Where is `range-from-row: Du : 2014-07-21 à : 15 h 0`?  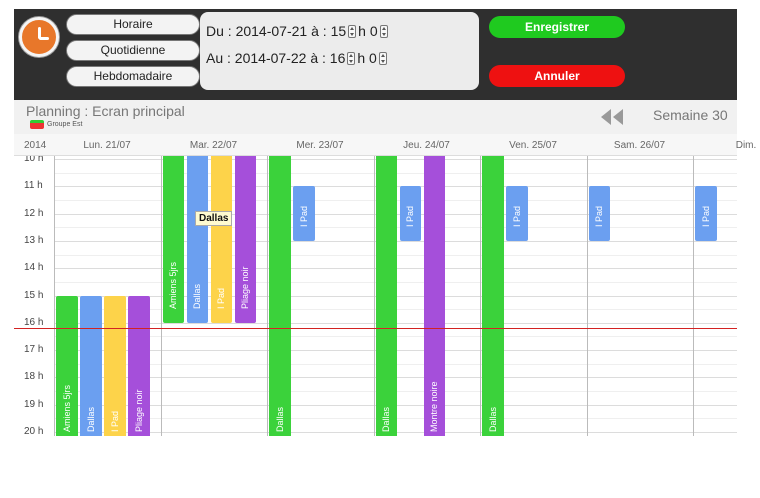
range-from-row: Du : 2014-07-21 à : 15 h 0 is located at coordinates (298, 33).